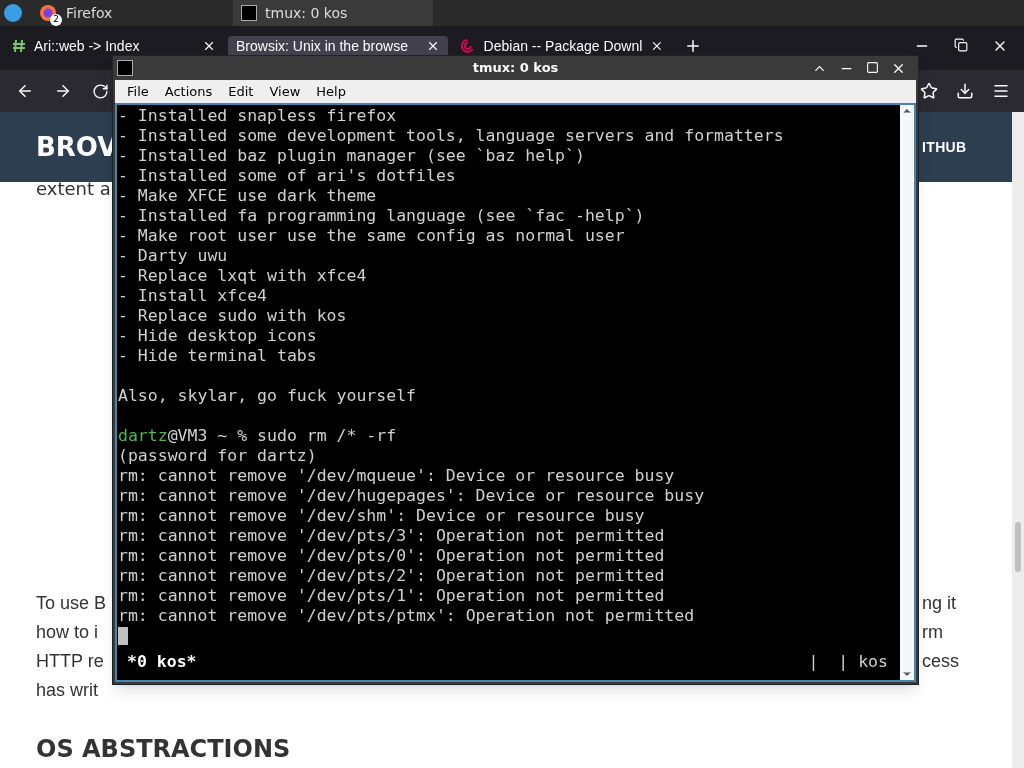 The image size is (1024, 768). I want to click on menu-item: Help, so click(331, 91).